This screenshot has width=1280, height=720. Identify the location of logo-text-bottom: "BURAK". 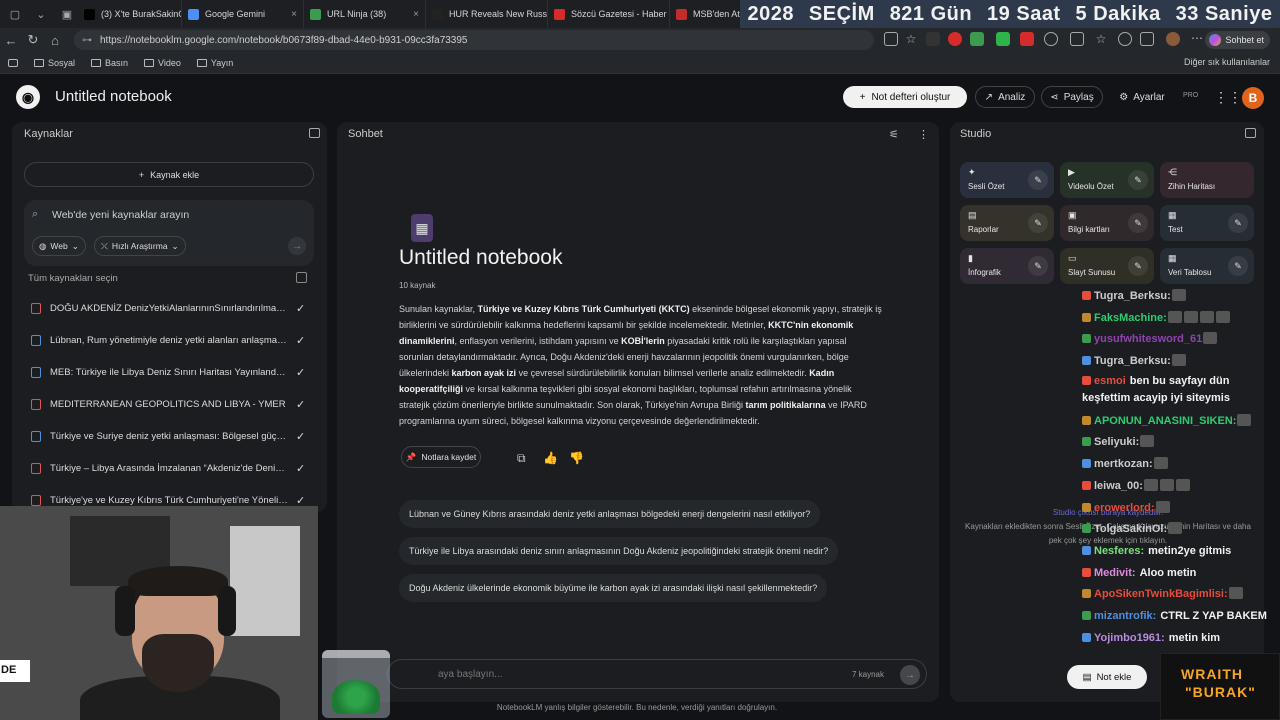
(1220, 692).